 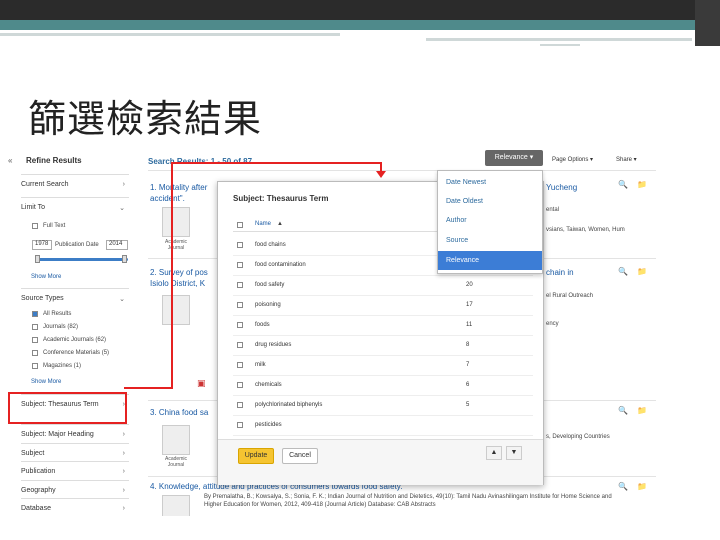 What do you see at coordinates (201, 383) in the screenshot?
I see `pdf-icon: ▣` at bounding box center [201, 383].